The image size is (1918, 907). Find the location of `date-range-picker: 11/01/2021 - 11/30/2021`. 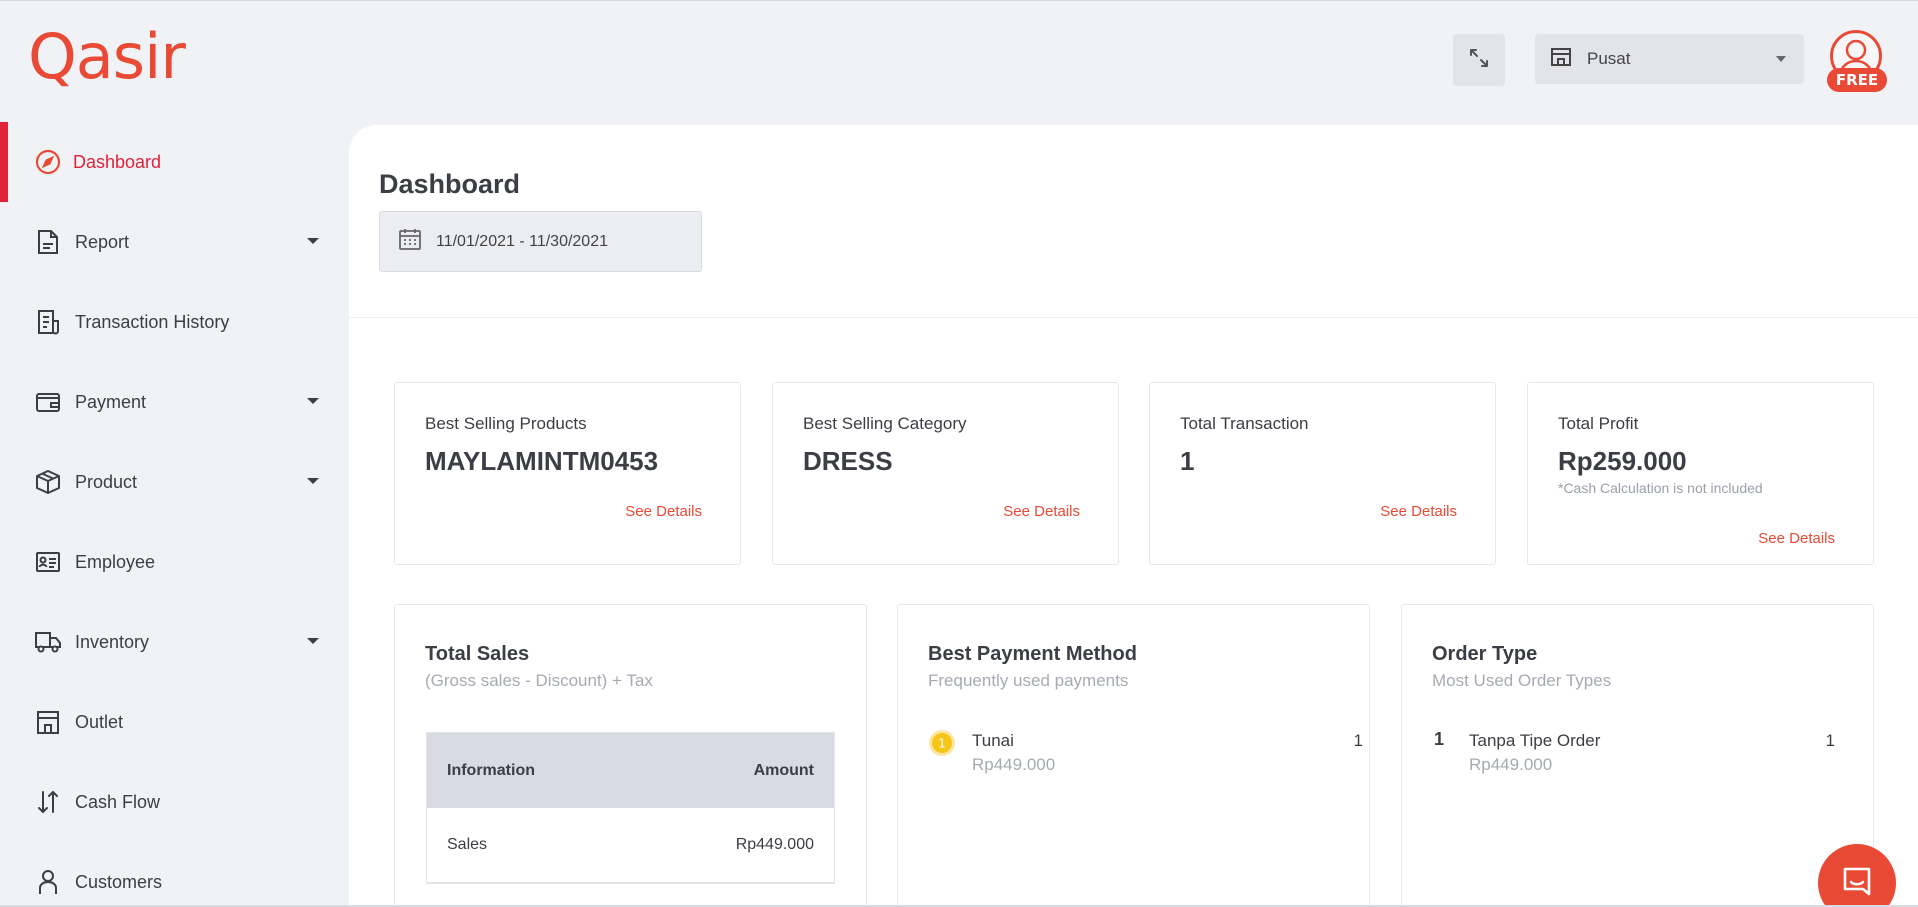

date-range-picker: 11/01/2021 - 11/30/2021 is located at coordinates (540, 241).